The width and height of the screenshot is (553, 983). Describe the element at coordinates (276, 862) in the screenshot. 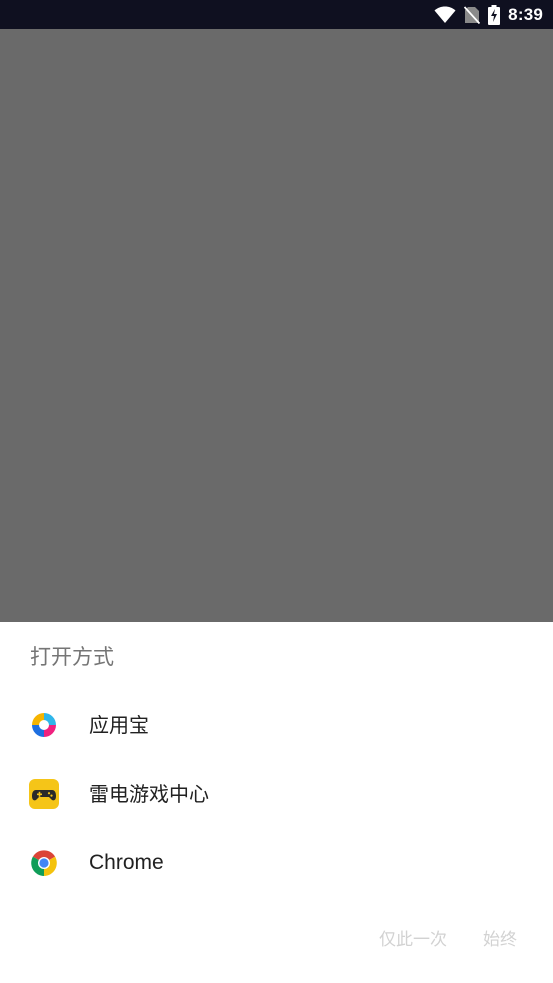

I see `app-item-chrome: Chrome` at that location.